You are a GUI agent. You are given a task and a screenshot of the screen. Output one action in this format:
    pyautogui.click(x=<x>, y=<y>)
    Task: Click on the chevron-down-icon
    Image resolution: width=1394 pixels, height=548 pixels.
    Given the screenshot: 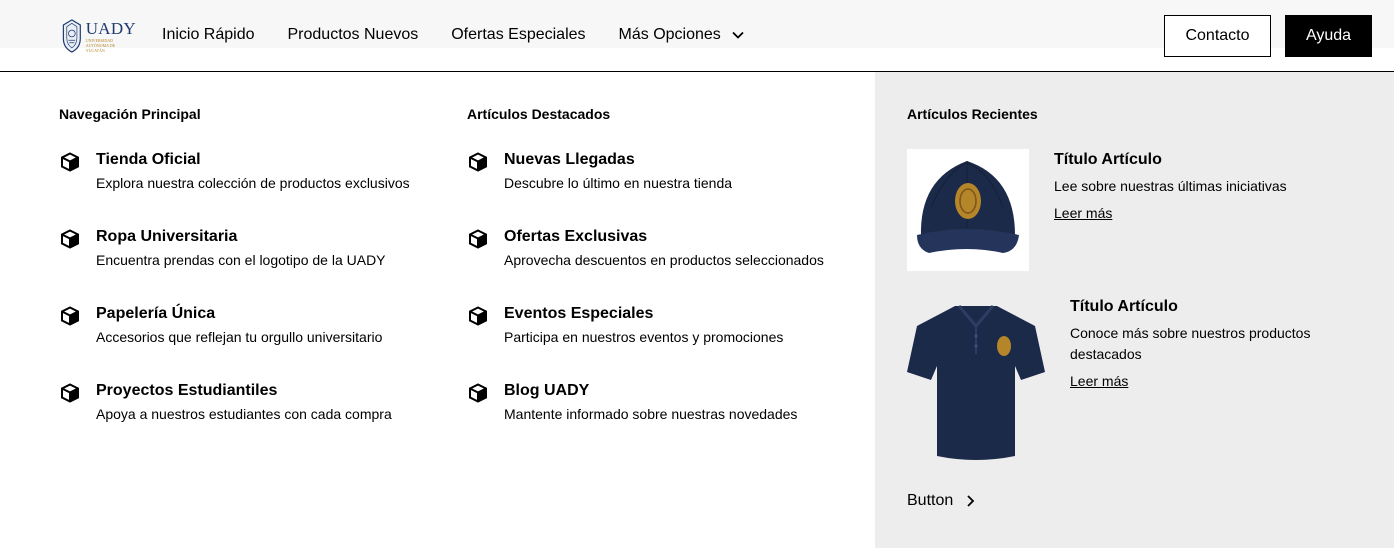 What is the action you would take?
    pyautogui.click(x=738, y=35)
    